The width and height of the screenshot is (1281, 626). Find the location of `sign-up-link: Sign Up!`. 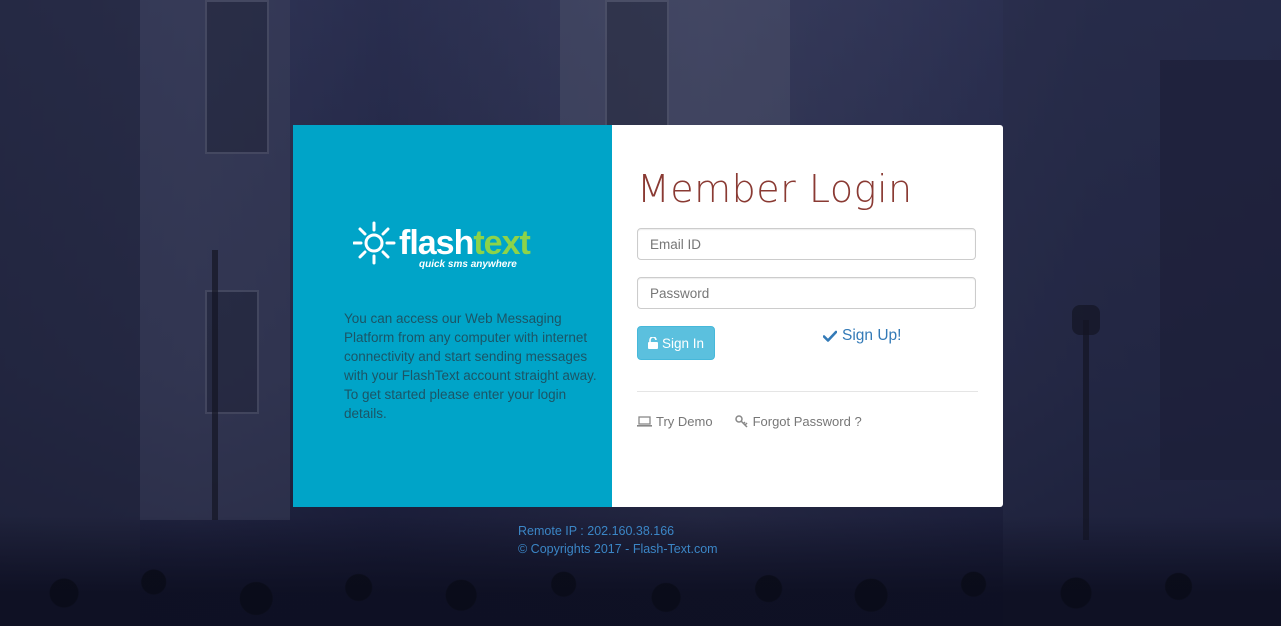

sign-up-link: Sign Up! is located at coordinates (862, 336).